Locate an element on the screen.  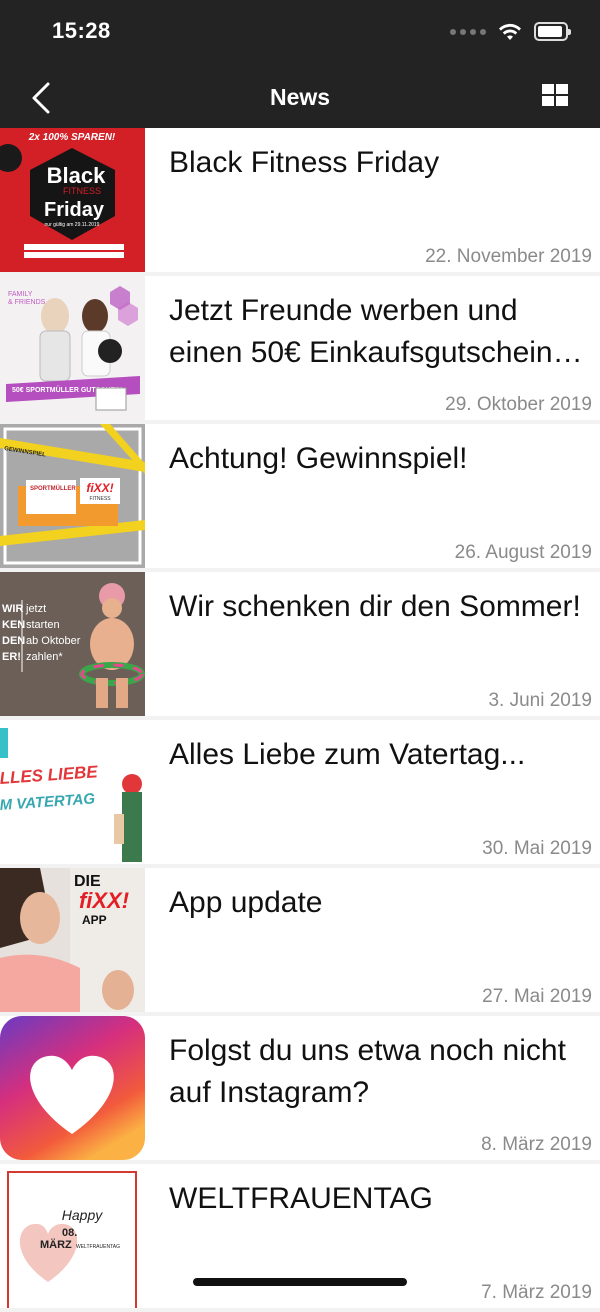
thumb-text: Black is located at coordinates (76, 175).